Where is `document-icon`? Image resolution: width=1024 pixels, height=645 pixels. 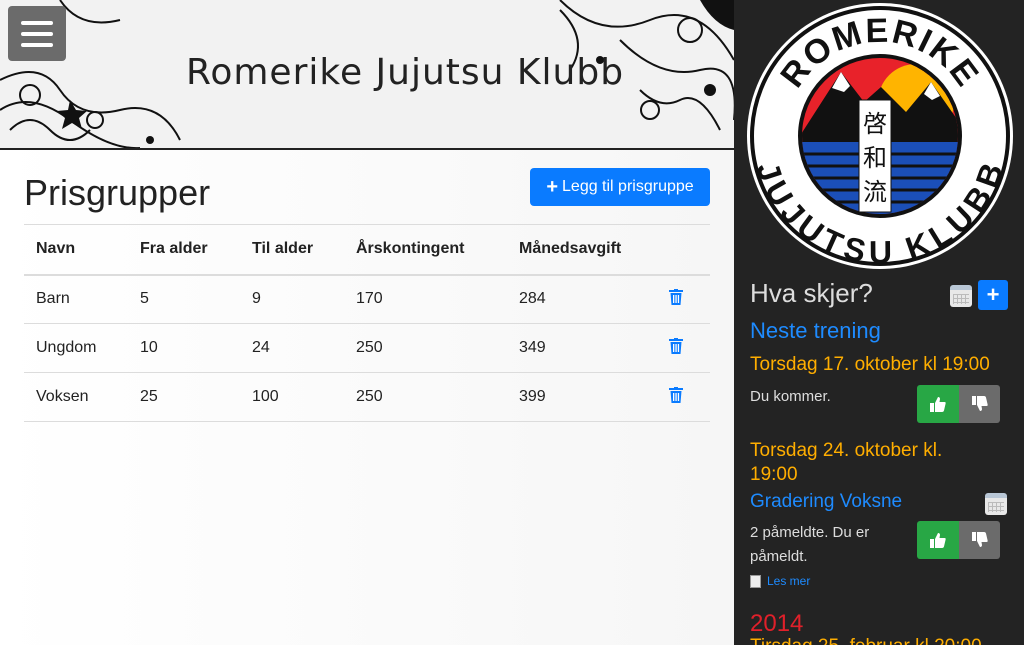 document-icon is located at coordinates (755, 581).